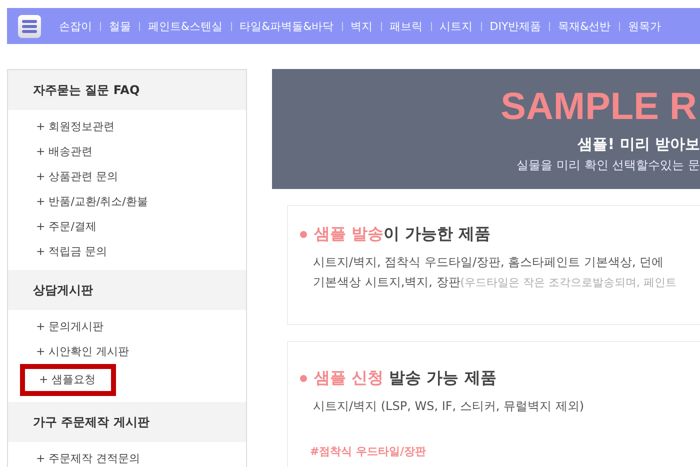 The width and height of the screenshot is (700, 467). I want to click on sidebar-item: + 배송관련, so click(127, 151).